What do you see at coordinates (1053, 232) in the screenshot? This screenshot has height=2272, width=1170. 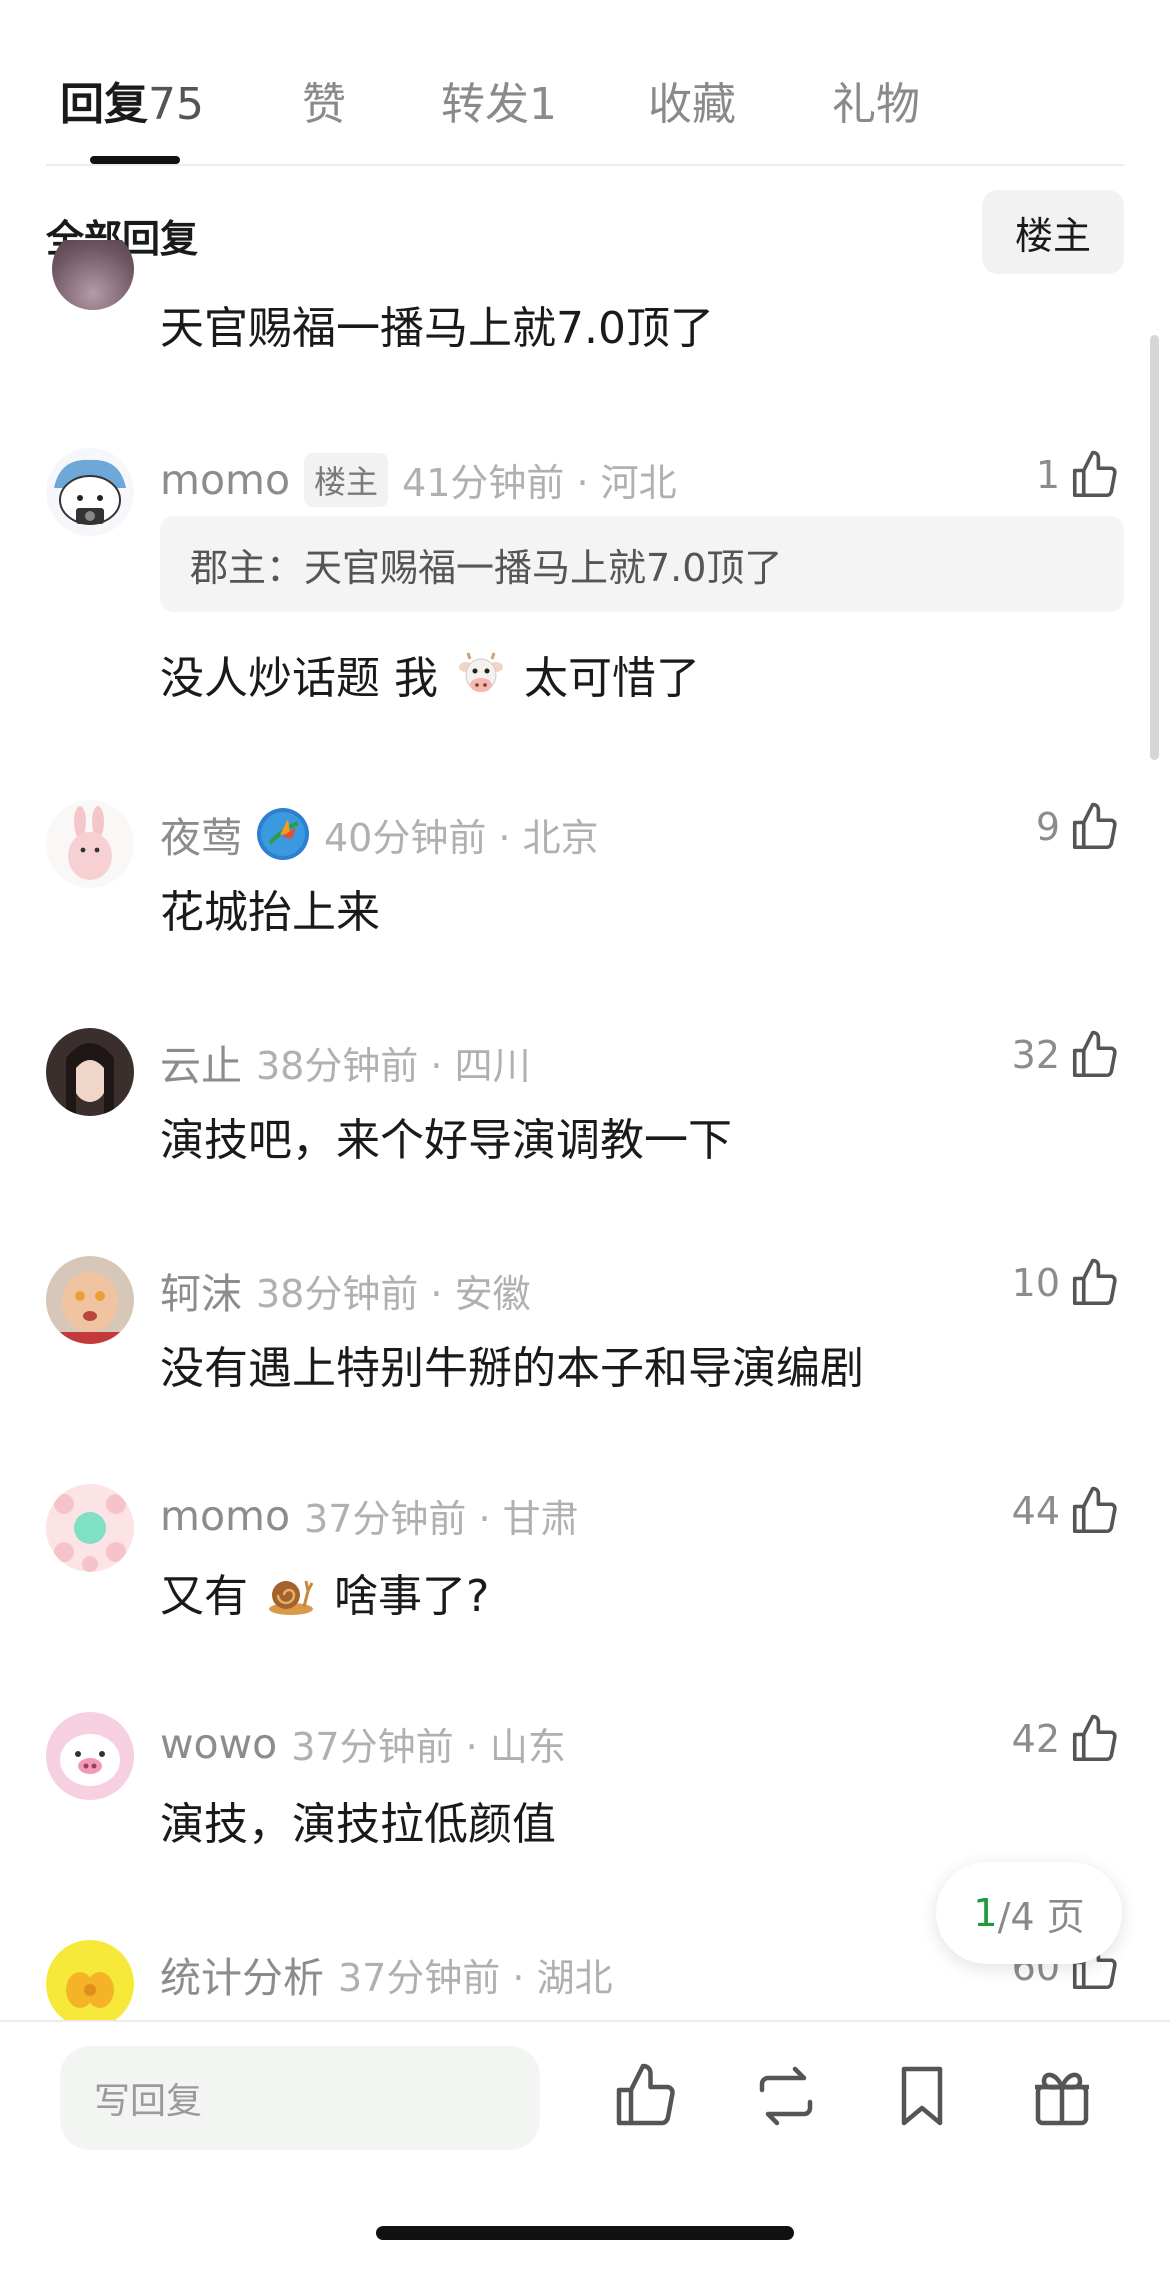 I see `op-filter-button: 楼主` at bounding box center [1053, 232].